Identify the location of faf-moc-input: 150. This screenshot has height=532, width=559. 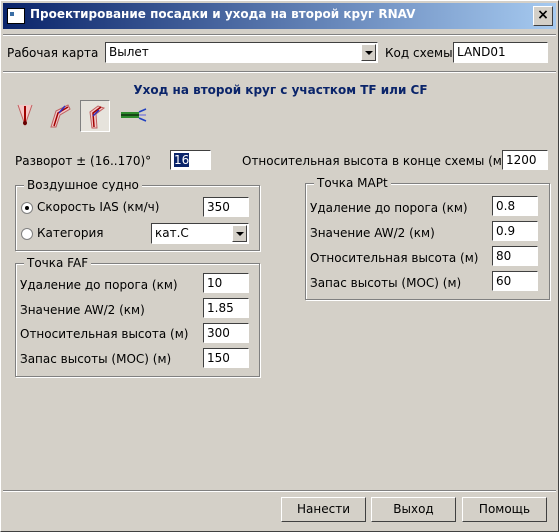
(226, 358).